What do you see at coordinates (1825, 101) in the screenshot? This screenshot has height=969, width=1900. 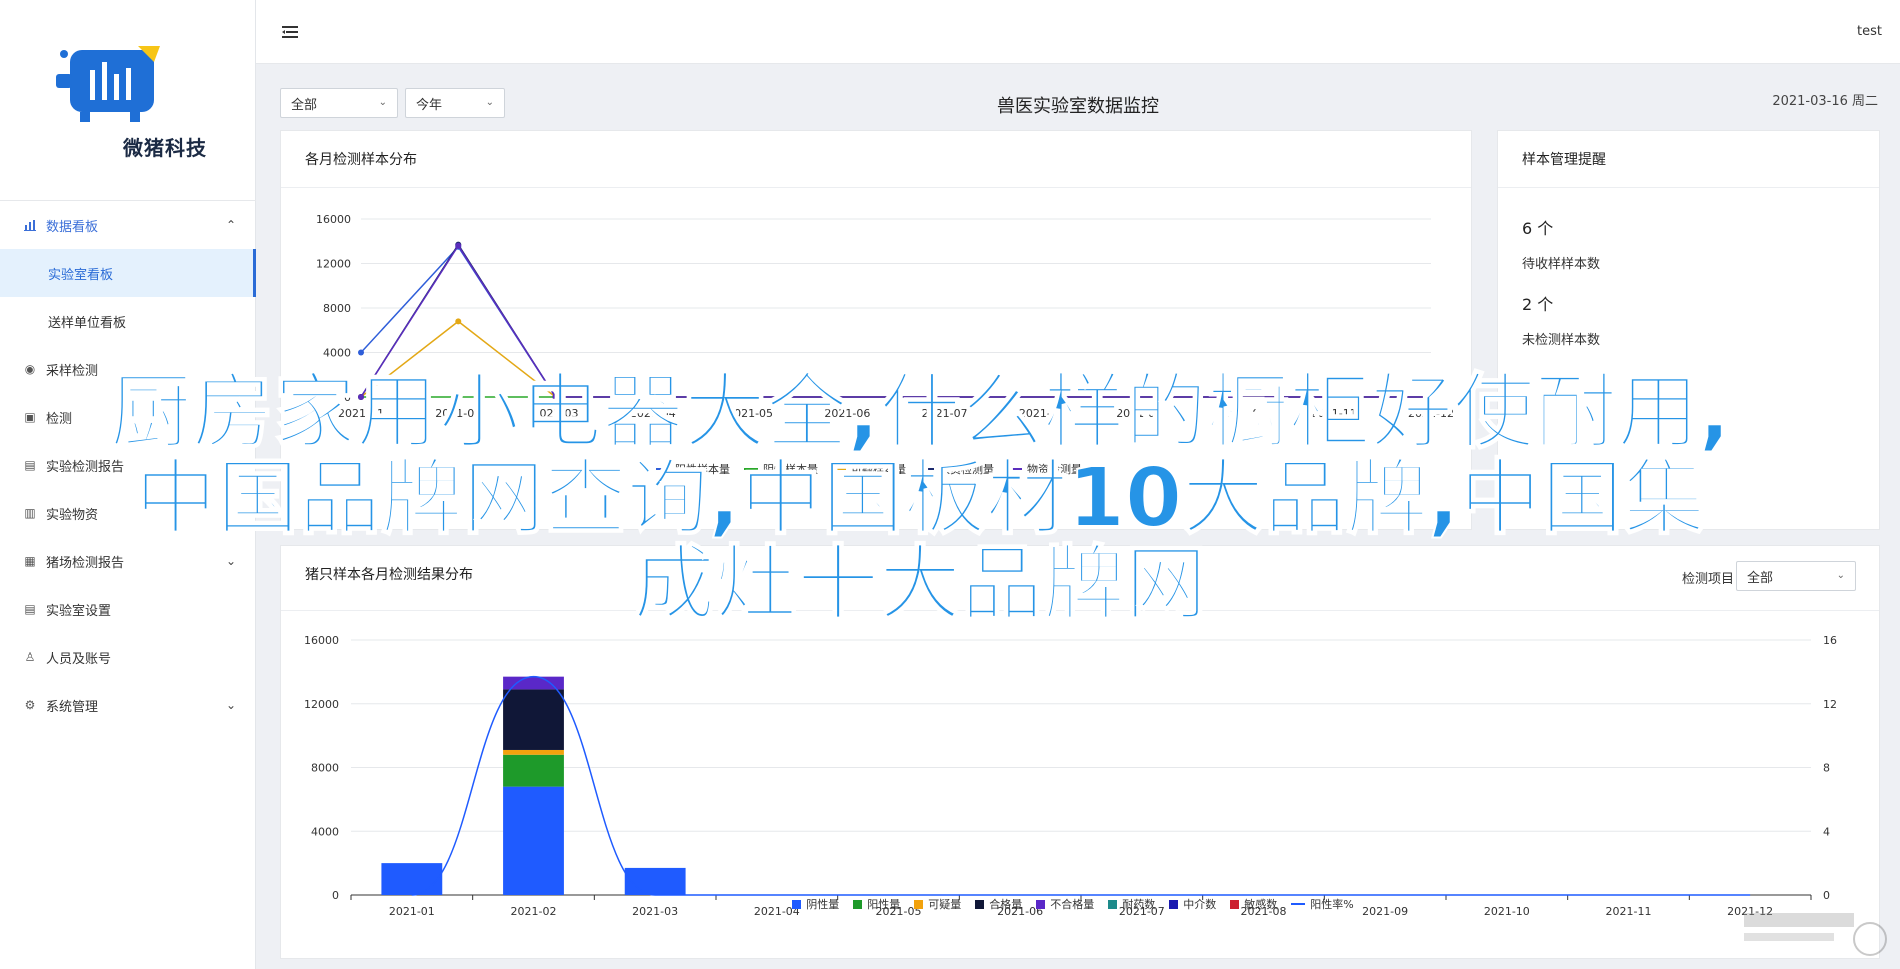 I see `current-date: 2021-03-16 周二` at bounding box center [1825, 101].